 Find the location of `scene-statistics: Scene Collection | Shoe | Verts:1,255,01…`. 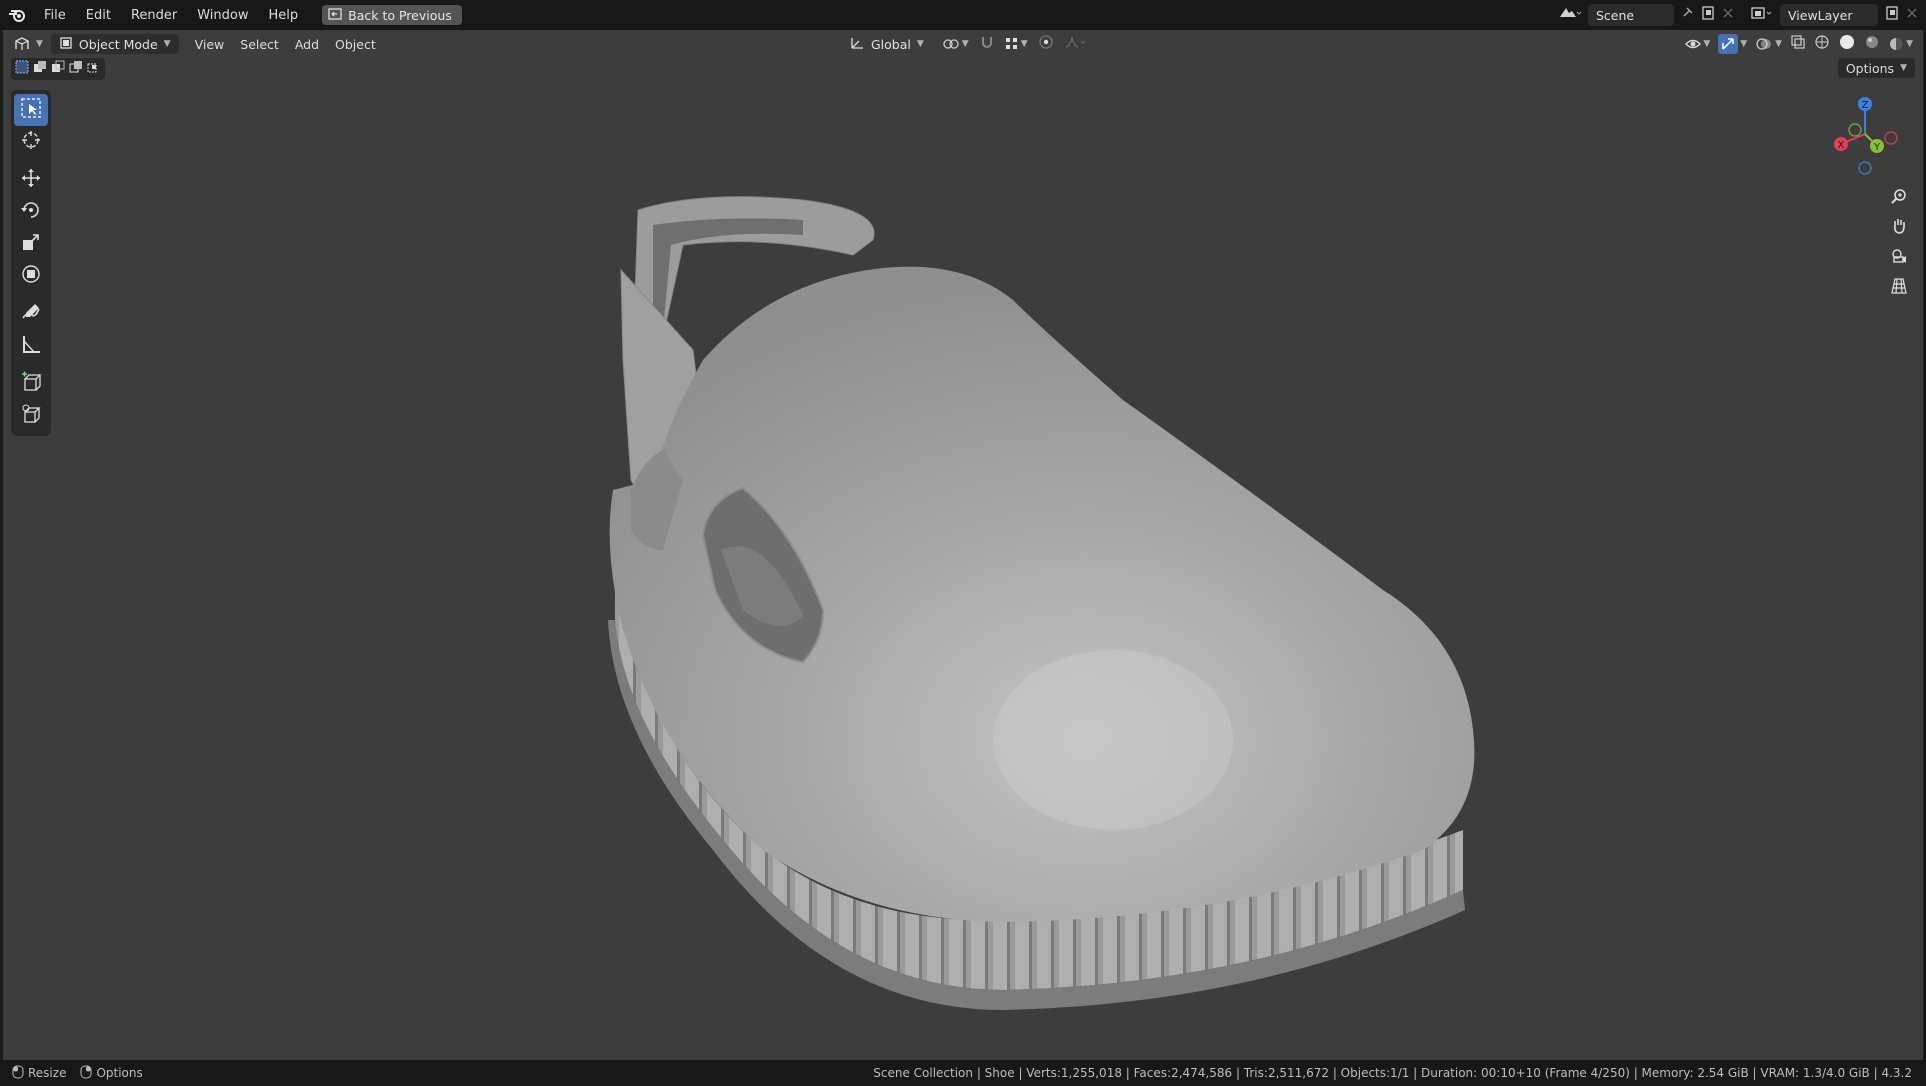

scene-statistics: Scene Collection | Shoe | Verts:1,255,01… is located at coordinates (1392, 1073).